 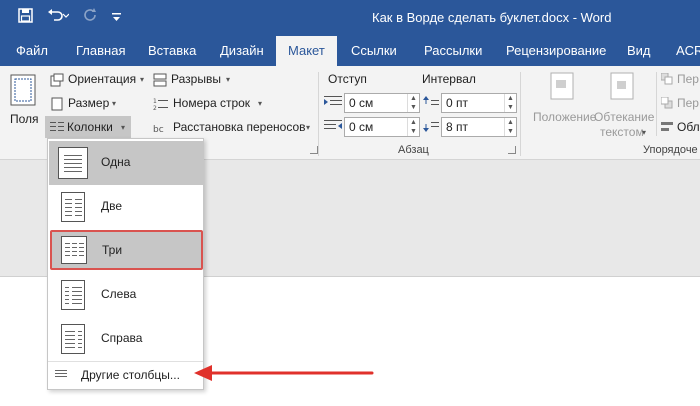 I want to click on position-button: Положение, so click(x=564, y=107).